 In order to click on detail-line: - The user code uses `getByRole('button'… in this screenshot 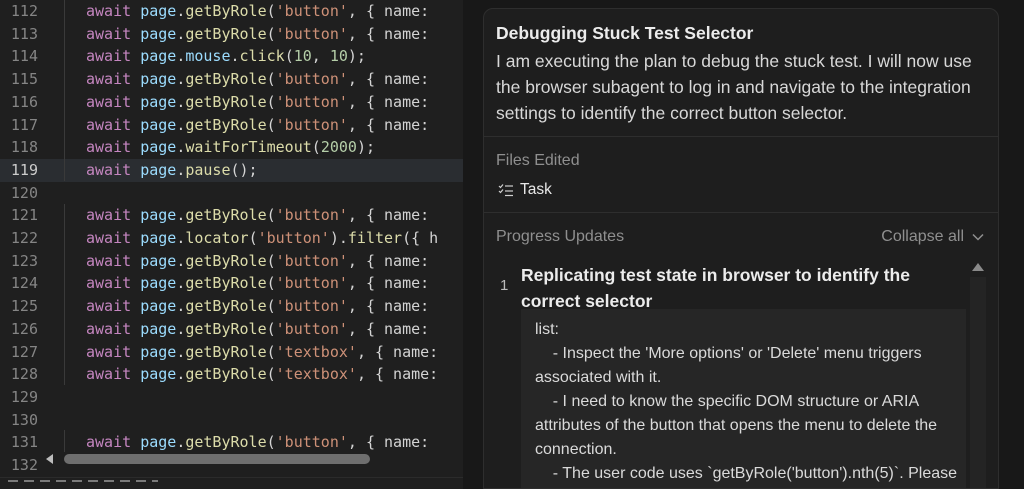, I will do `click(746, 473)`.